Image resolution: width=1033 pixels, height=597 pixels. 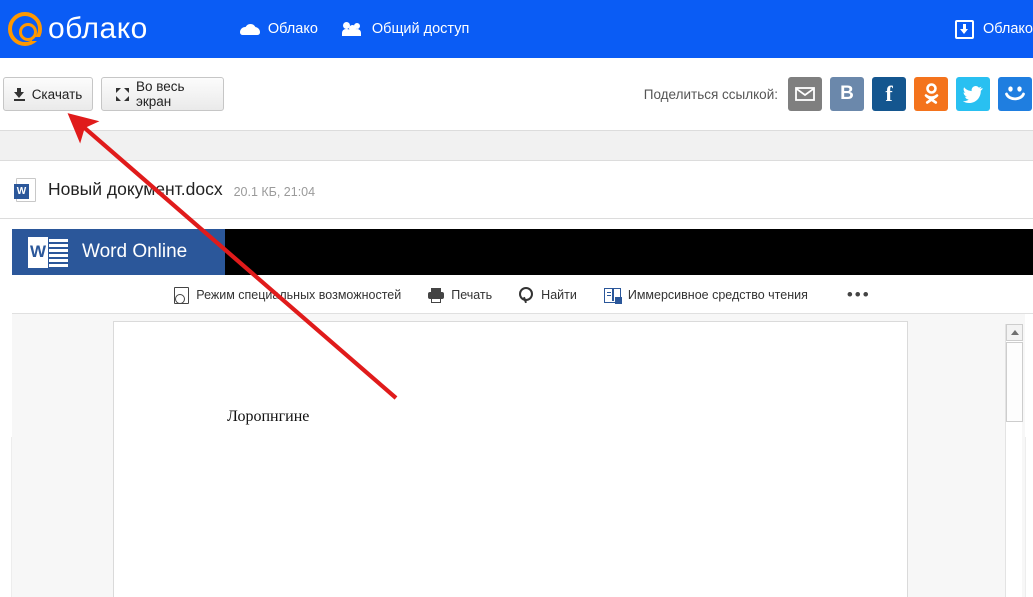 What do you see at coordinates (931, 94) in the screenshot?
I see `odnoklassniki-share-icon` at bounding box center [931, 94].